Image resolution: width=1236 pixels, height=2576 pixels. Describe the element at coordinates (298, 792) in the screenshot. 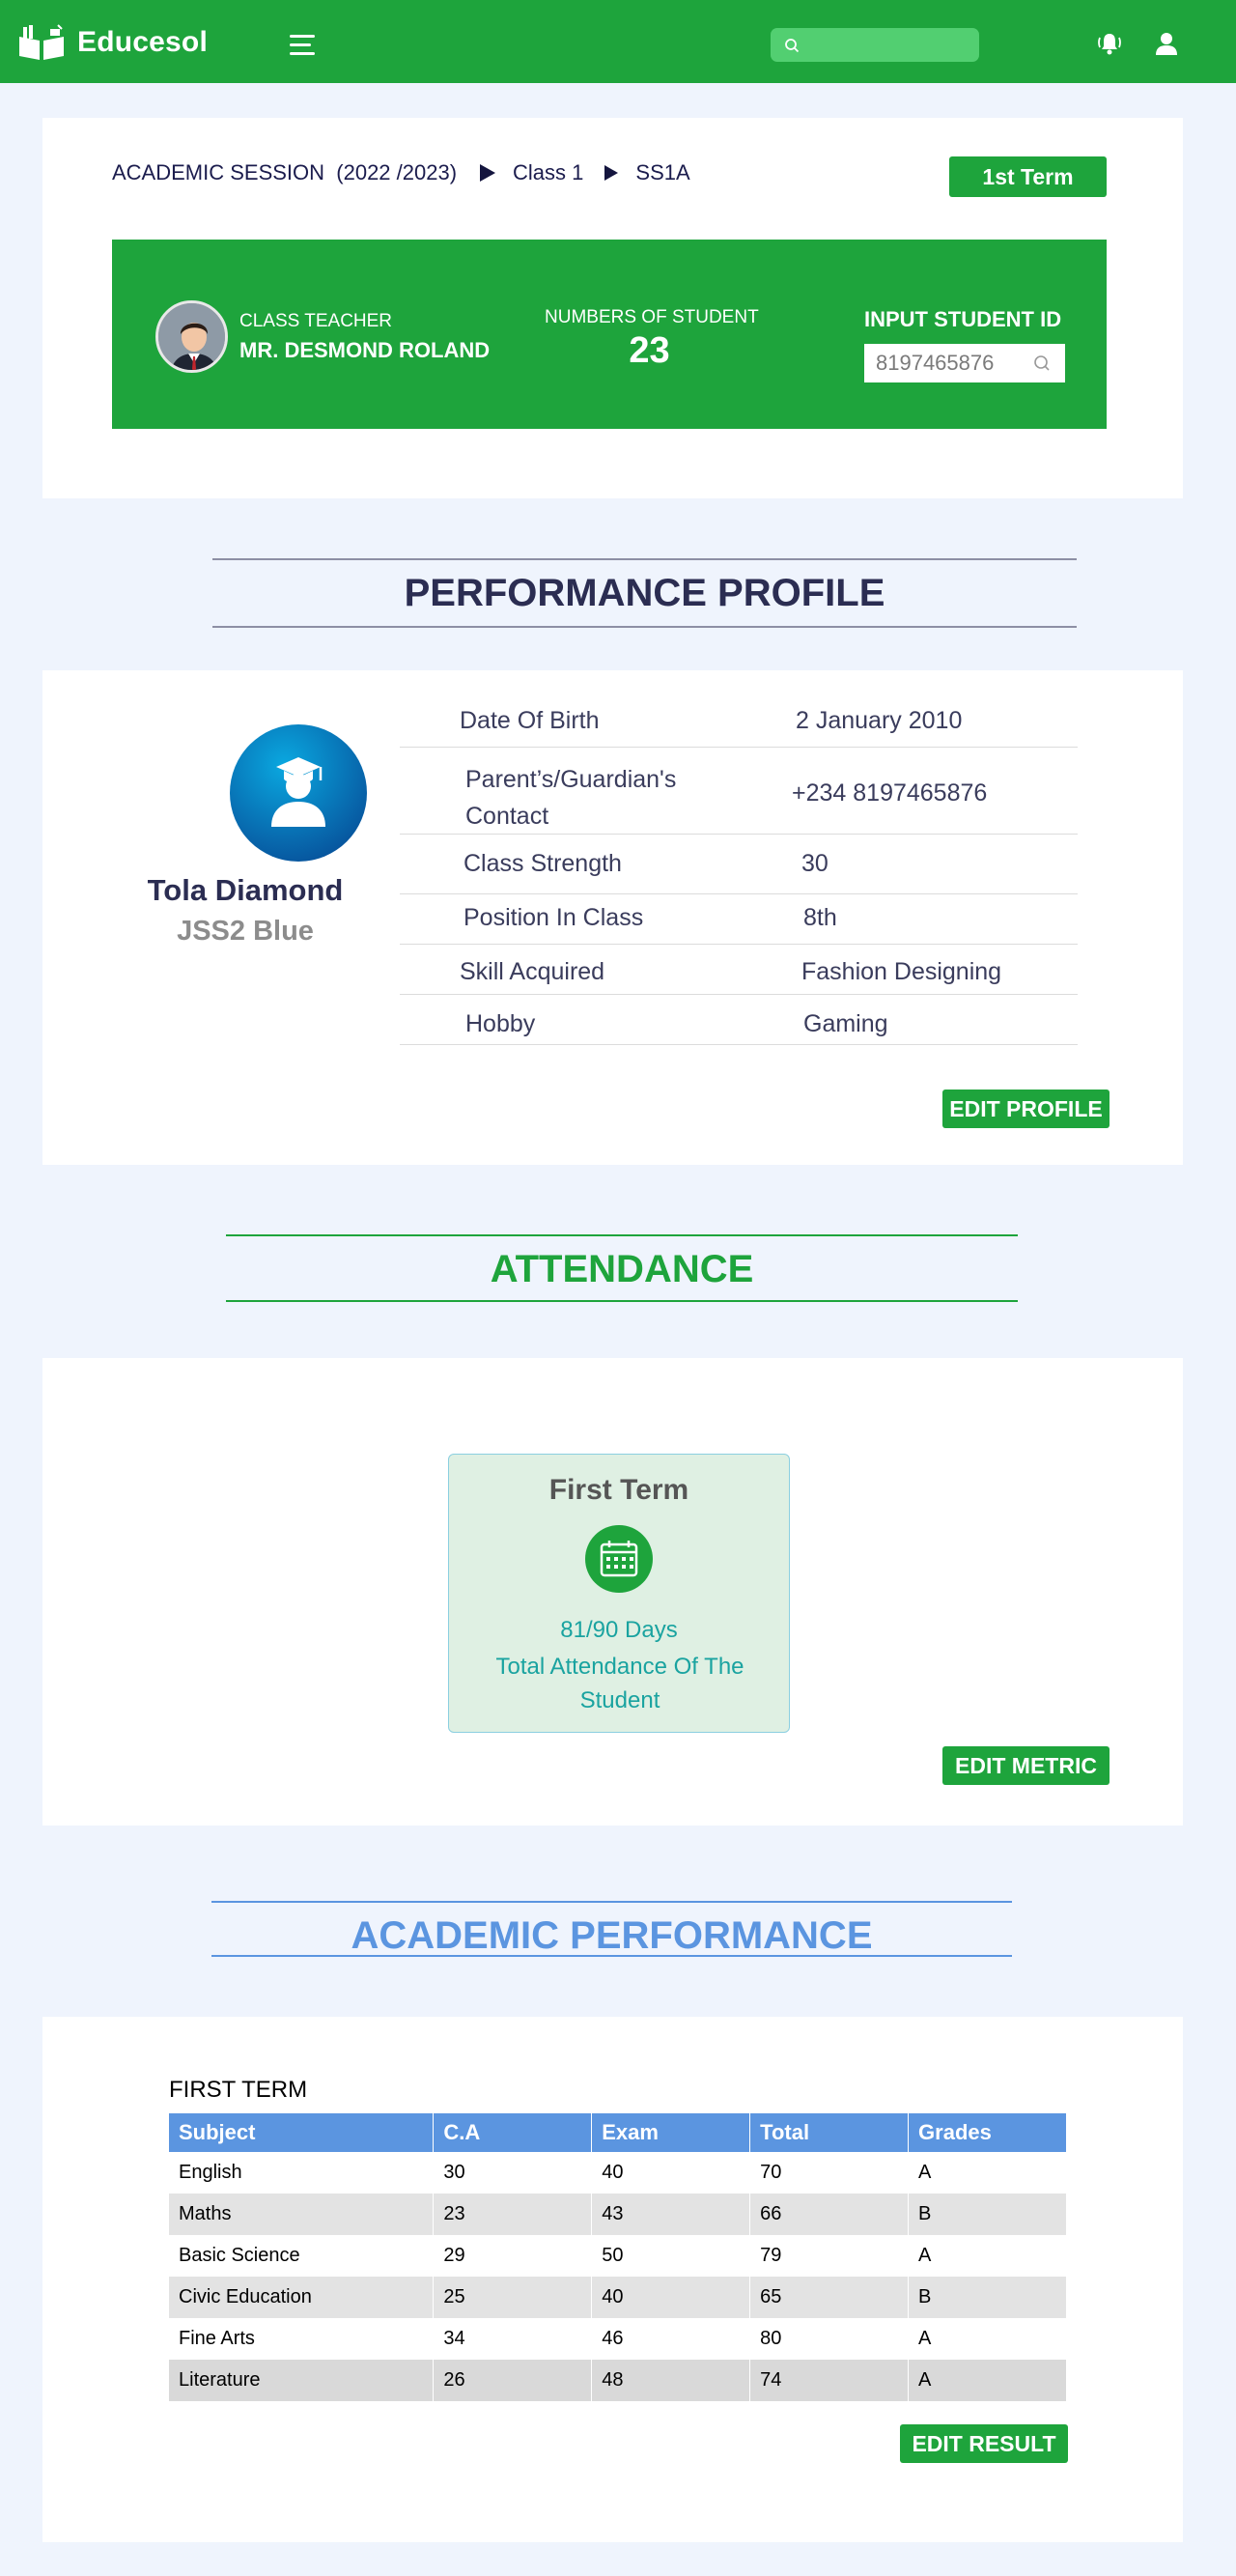

I see `graduate-icon` at that location.